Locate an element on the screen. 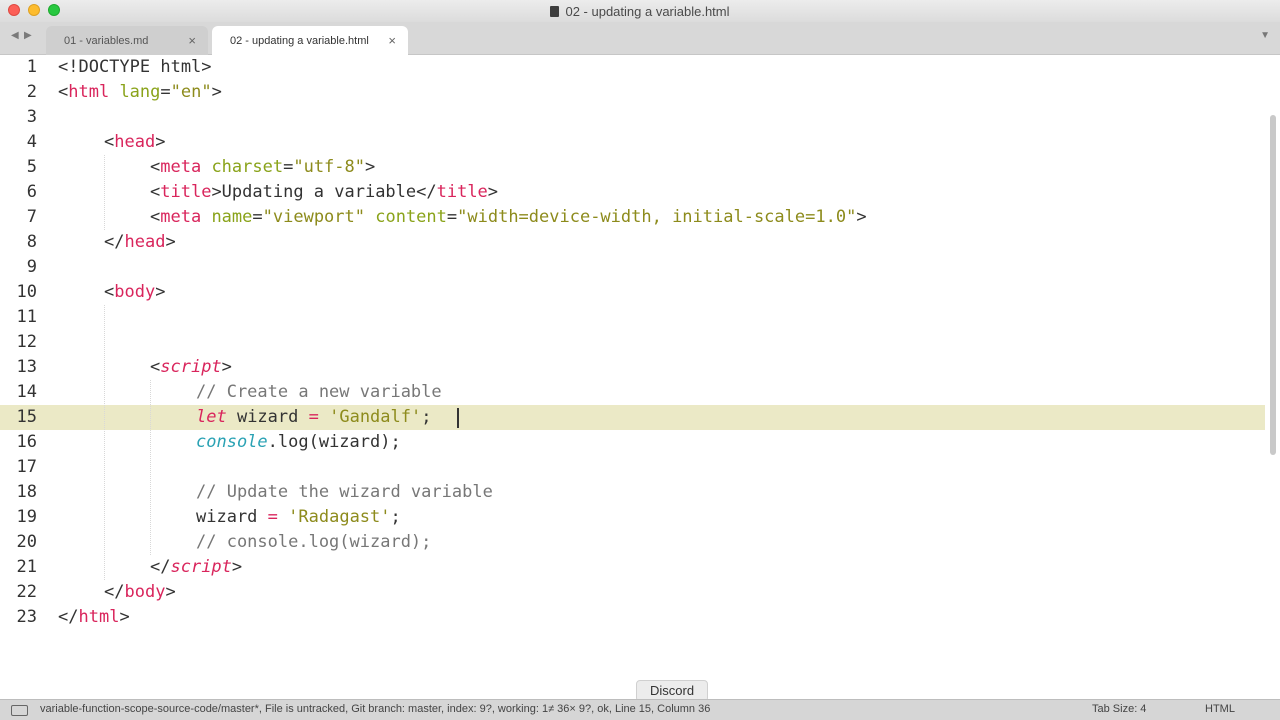  tab-variables-md: 01 - variables.md × is located at coordinates (127, 40).